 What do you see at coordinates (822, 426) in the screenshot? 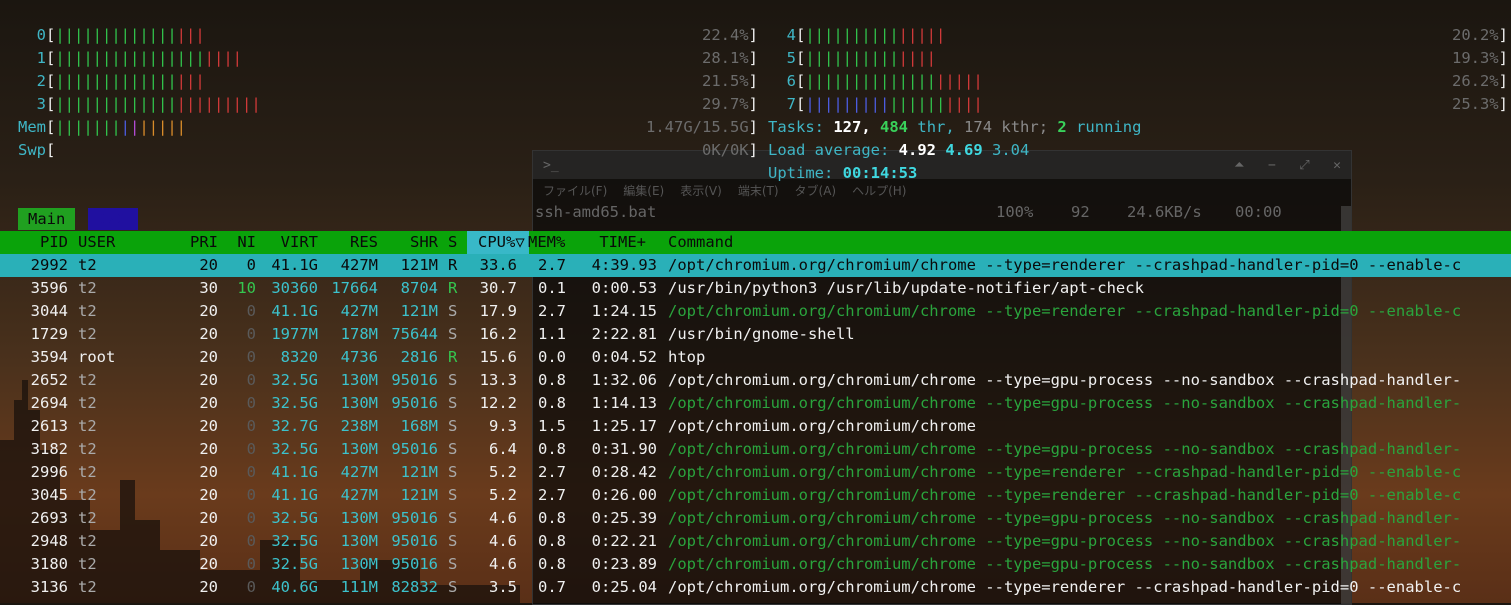
I see `command-cell: /opt/chromium.org/chromium/chrome` at bounding box center [822, 426].